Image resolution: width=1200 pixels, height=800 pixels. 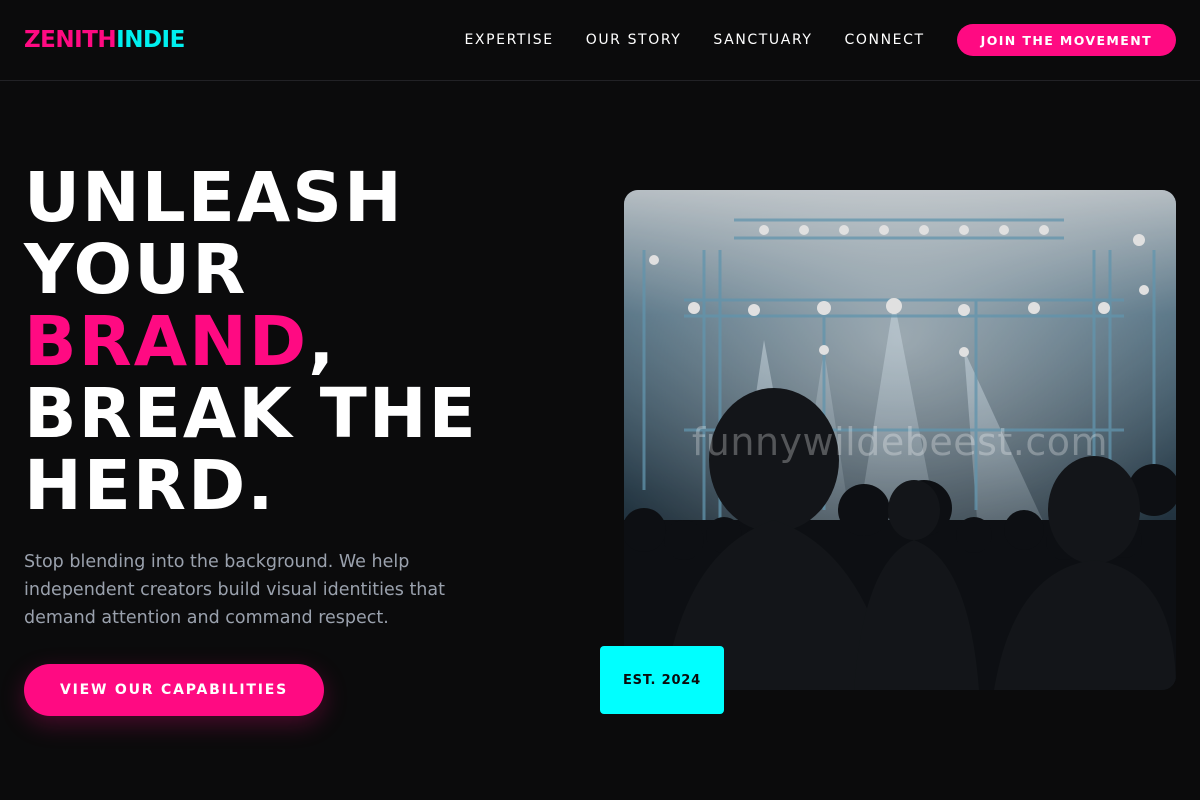 What do you see at coordinates (150, 486) in the screenshot?
I see `headline-line-5: HERD.` at bounding box center [150, 486].